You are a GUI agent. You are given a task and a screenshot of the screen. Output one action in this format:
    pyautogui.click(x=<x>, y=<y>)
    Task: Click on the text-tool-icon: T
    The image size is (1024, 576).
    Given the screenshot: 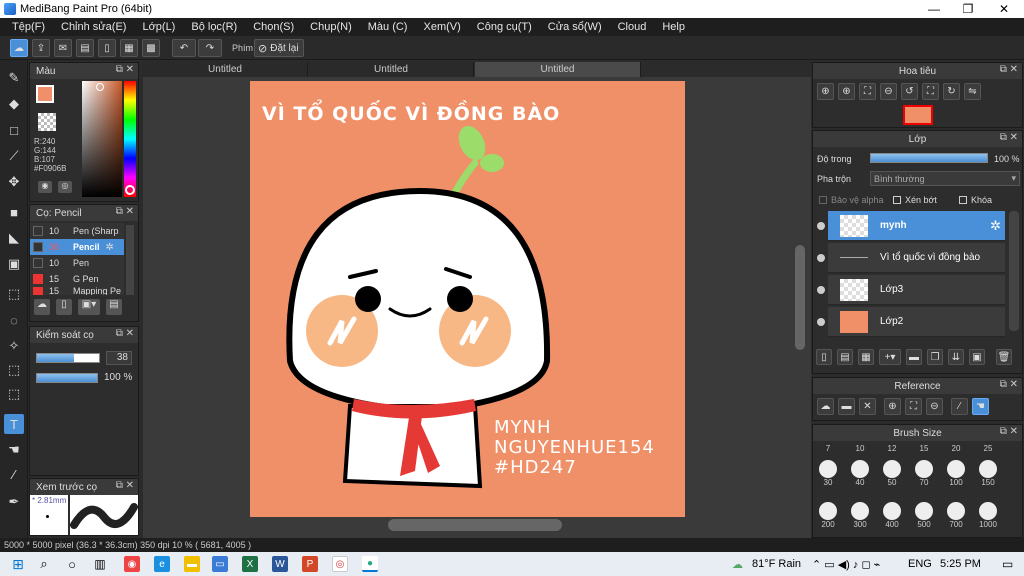 What is the action you would take?
    pyautogui.click(x=14, y=424)
    